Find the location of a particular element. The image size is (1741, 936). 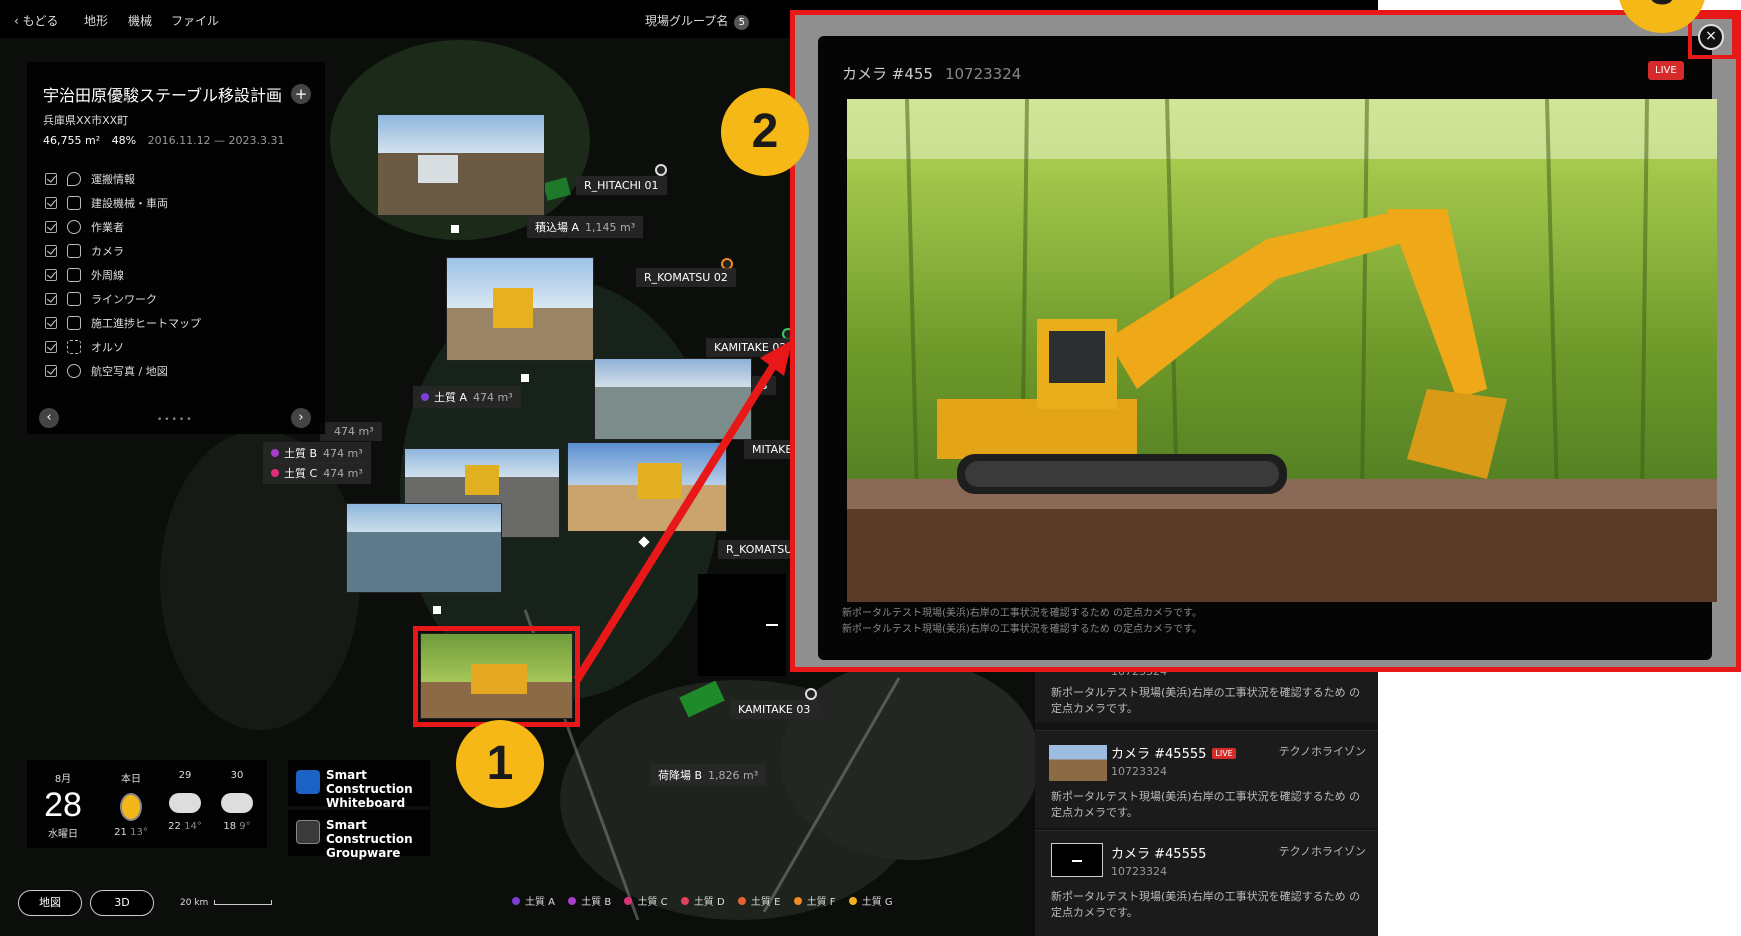

annotation-arrow is located at coordinates (682, 511).